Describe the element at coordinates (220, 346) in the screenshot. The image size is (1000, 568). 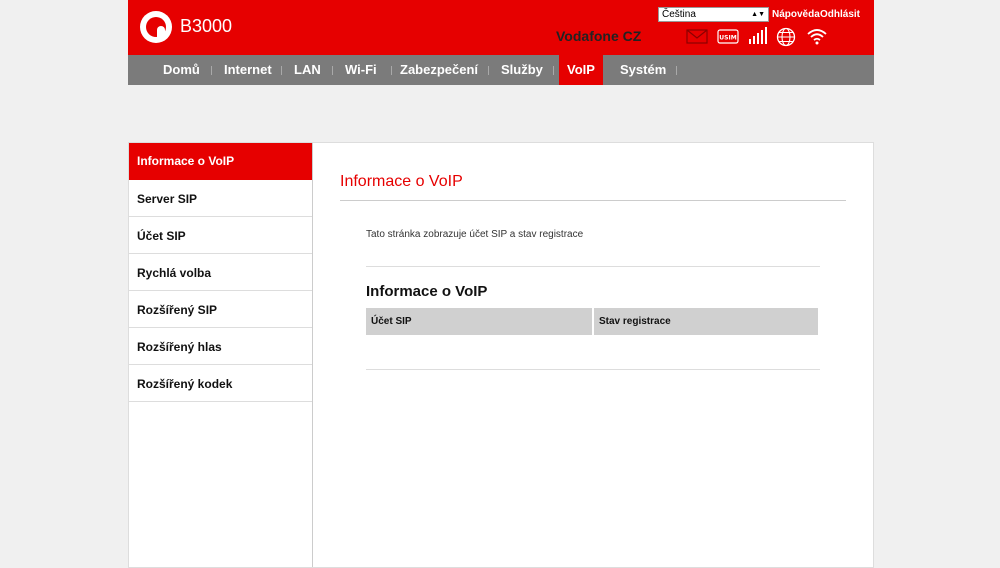
I see `sidebar-item-advanced-voice: Rozšířený hlas` at that location.